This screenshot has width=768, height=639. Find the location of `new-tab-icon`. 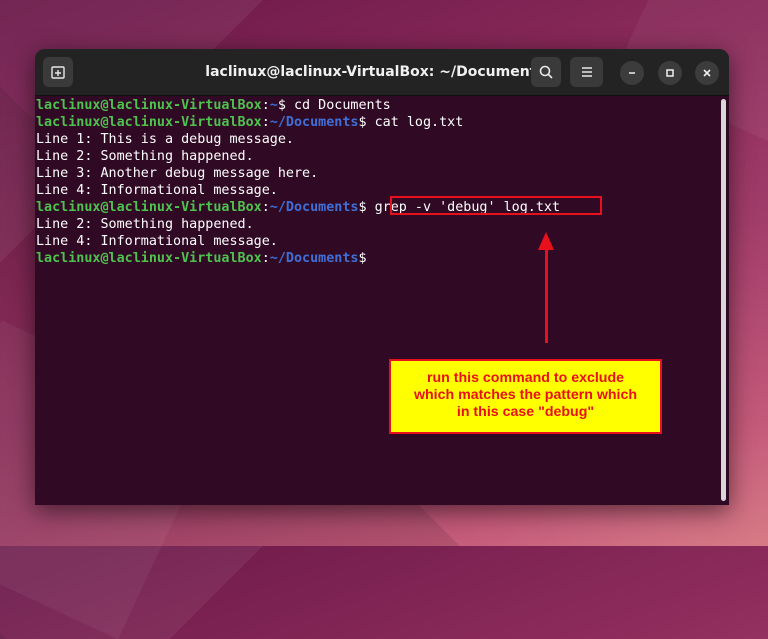

new-tab-icon is located at coordinates (58, 72).